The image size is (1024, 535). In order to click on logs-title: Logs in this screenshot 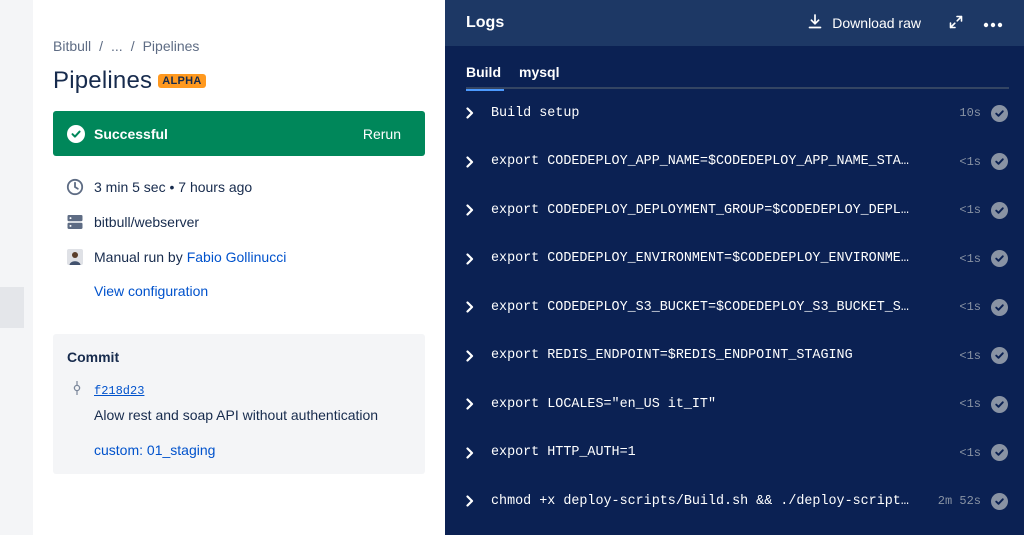, I will do `click(485, 22)`.